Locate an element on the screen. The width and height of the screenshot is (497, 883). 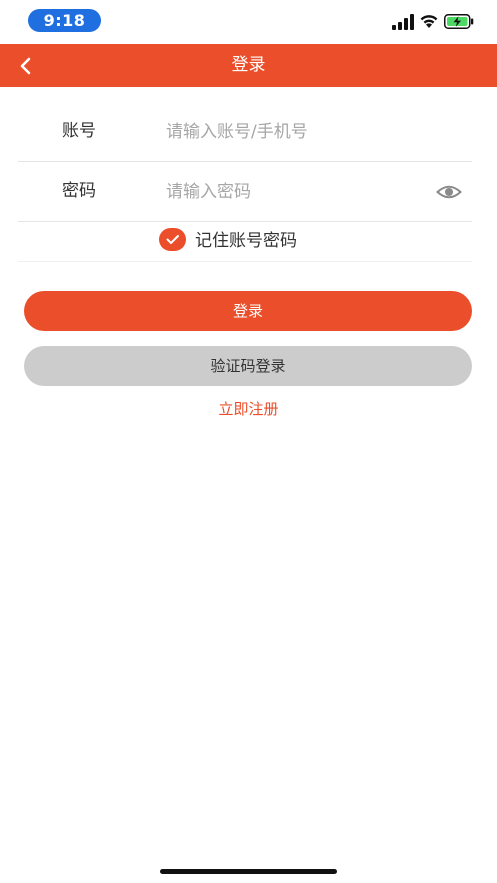
status-time: 9:18 is located at coordinates (64, 20).